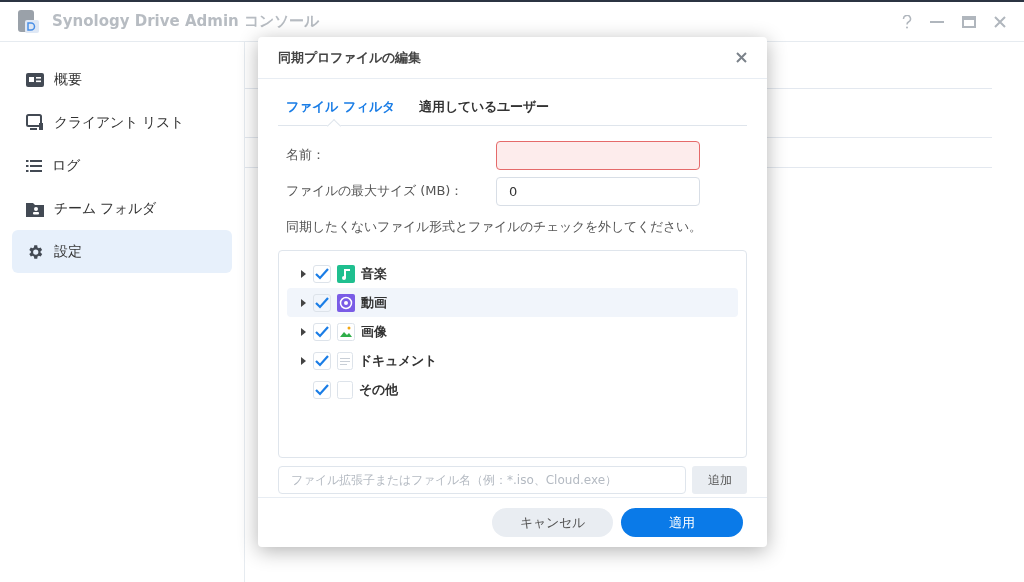  What do you see at coordinates (482, 480) in the screenshot?
I see `extension-input: ファイル拡張子またはファイル名（例：*.iso、Cloud.exe）` at bounding box center [482, 480].